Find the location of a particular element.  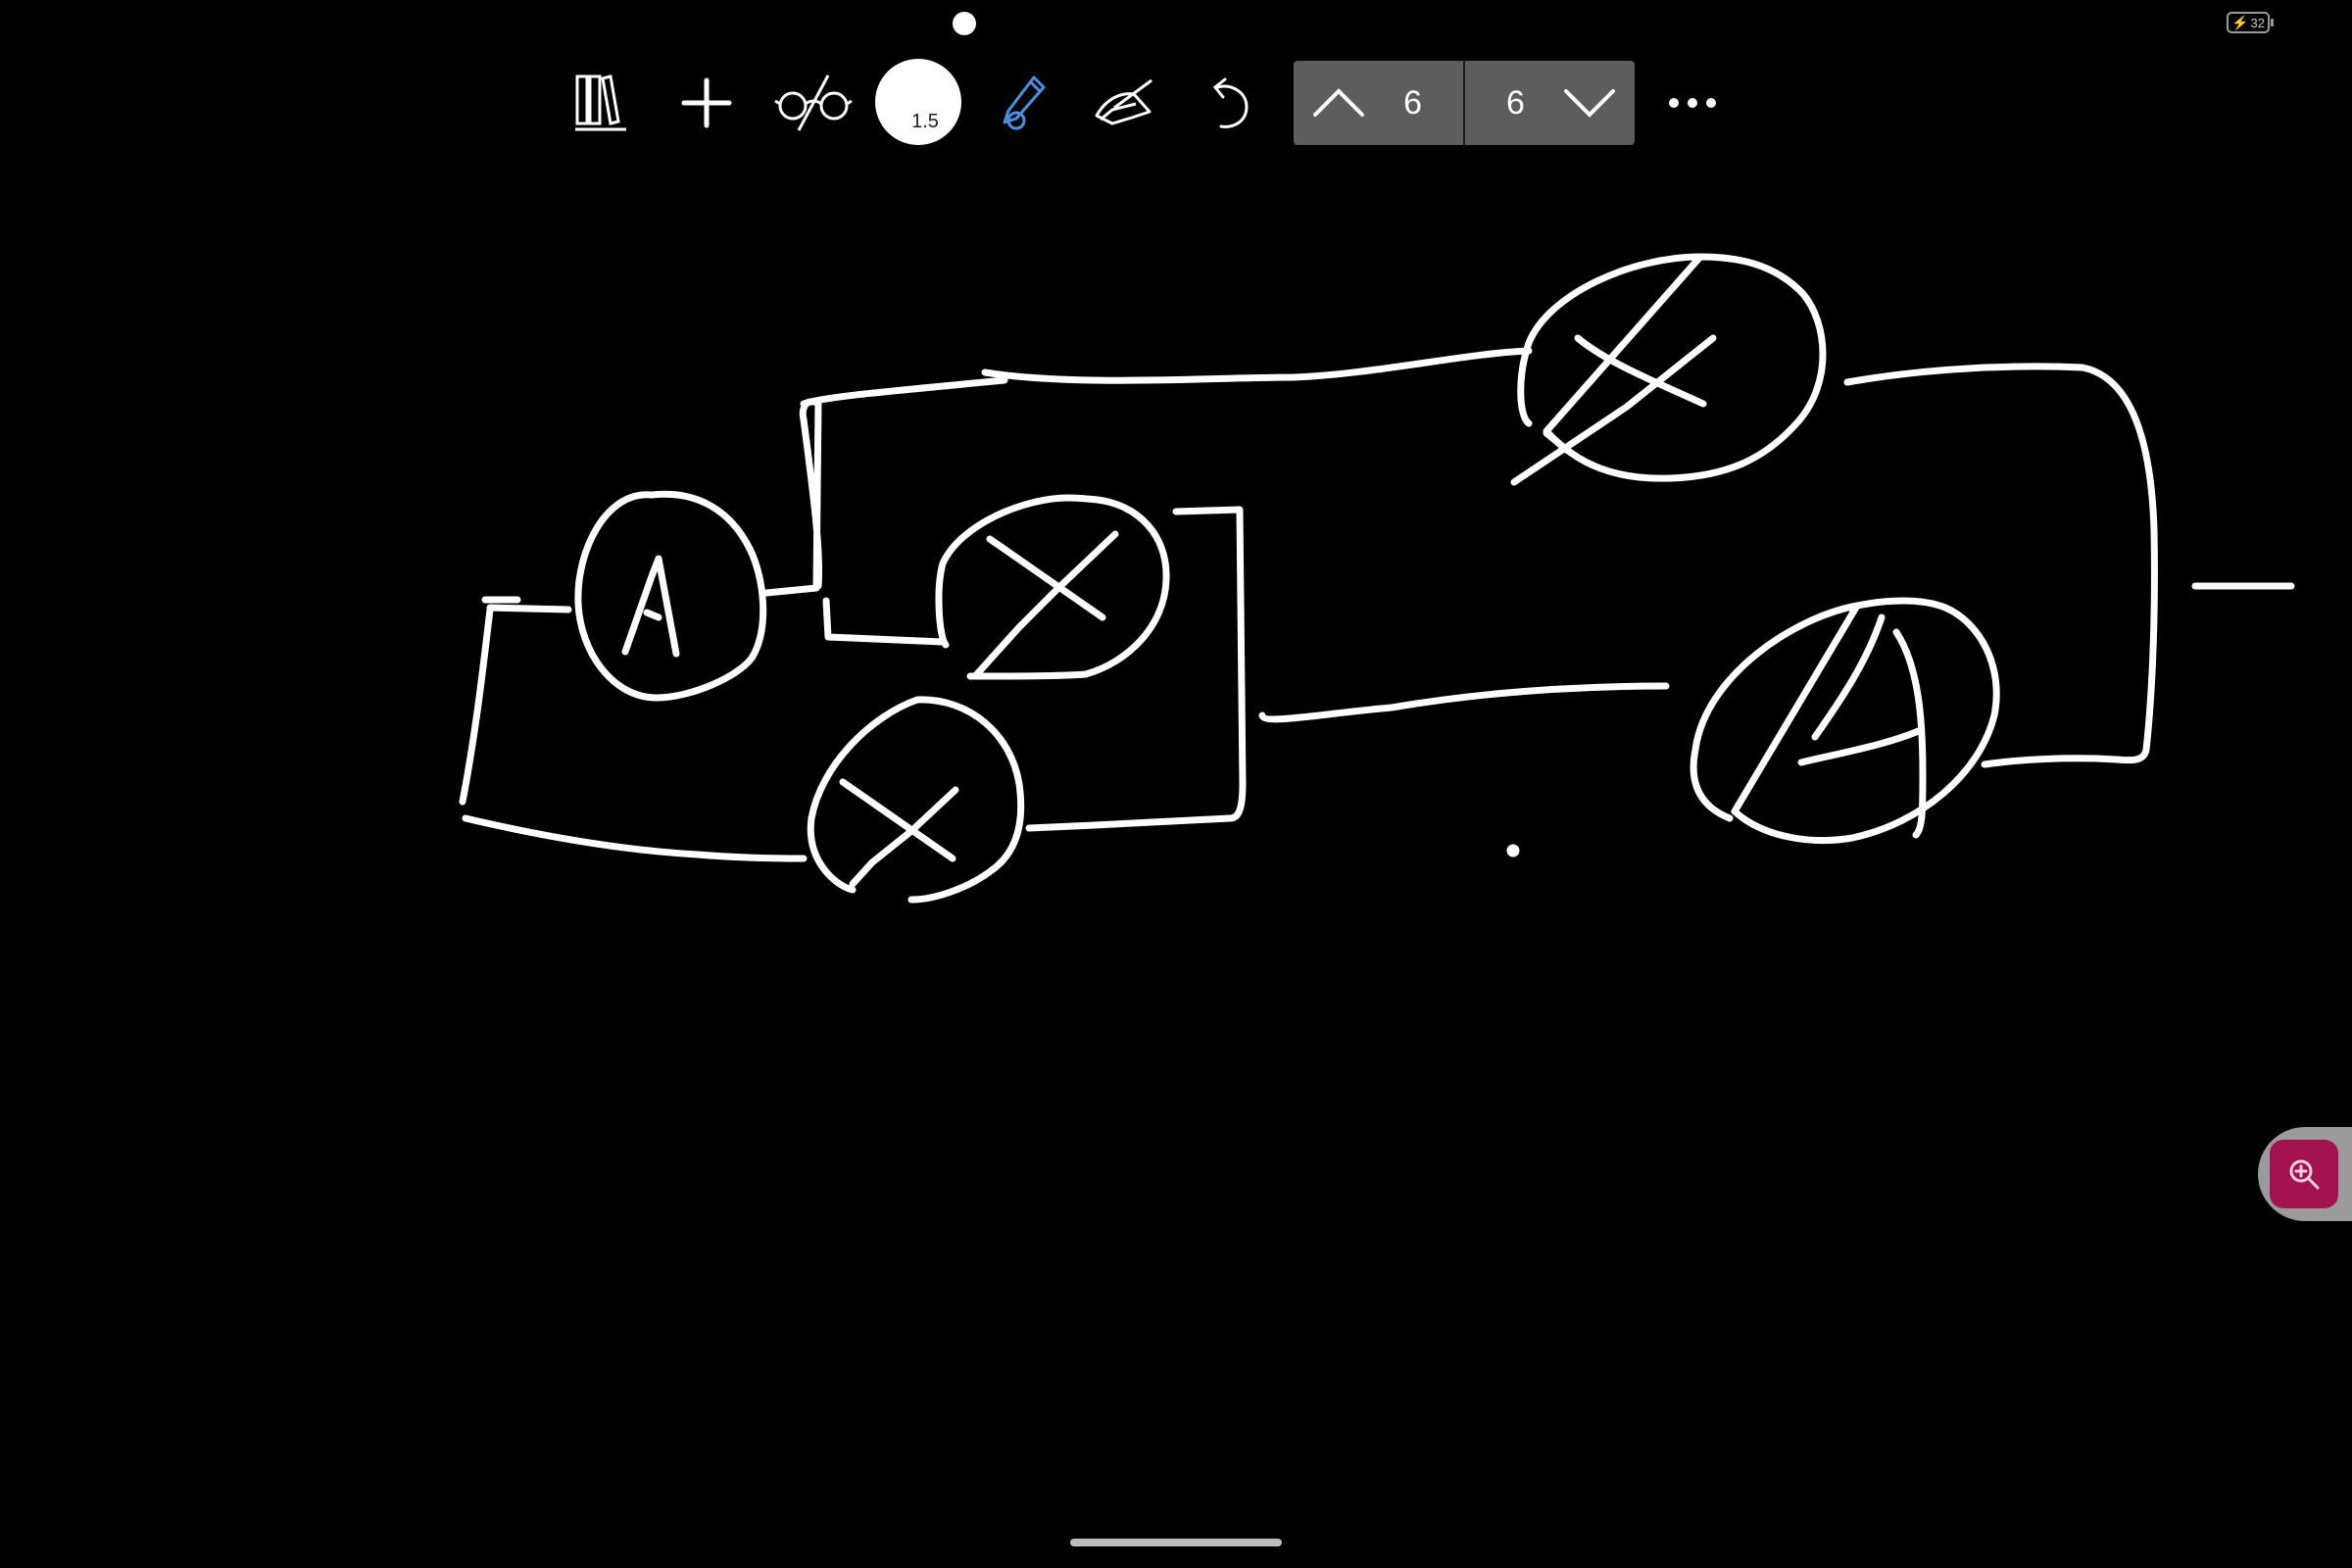

chevron-up-icon is located at coordinates (1338, 102).